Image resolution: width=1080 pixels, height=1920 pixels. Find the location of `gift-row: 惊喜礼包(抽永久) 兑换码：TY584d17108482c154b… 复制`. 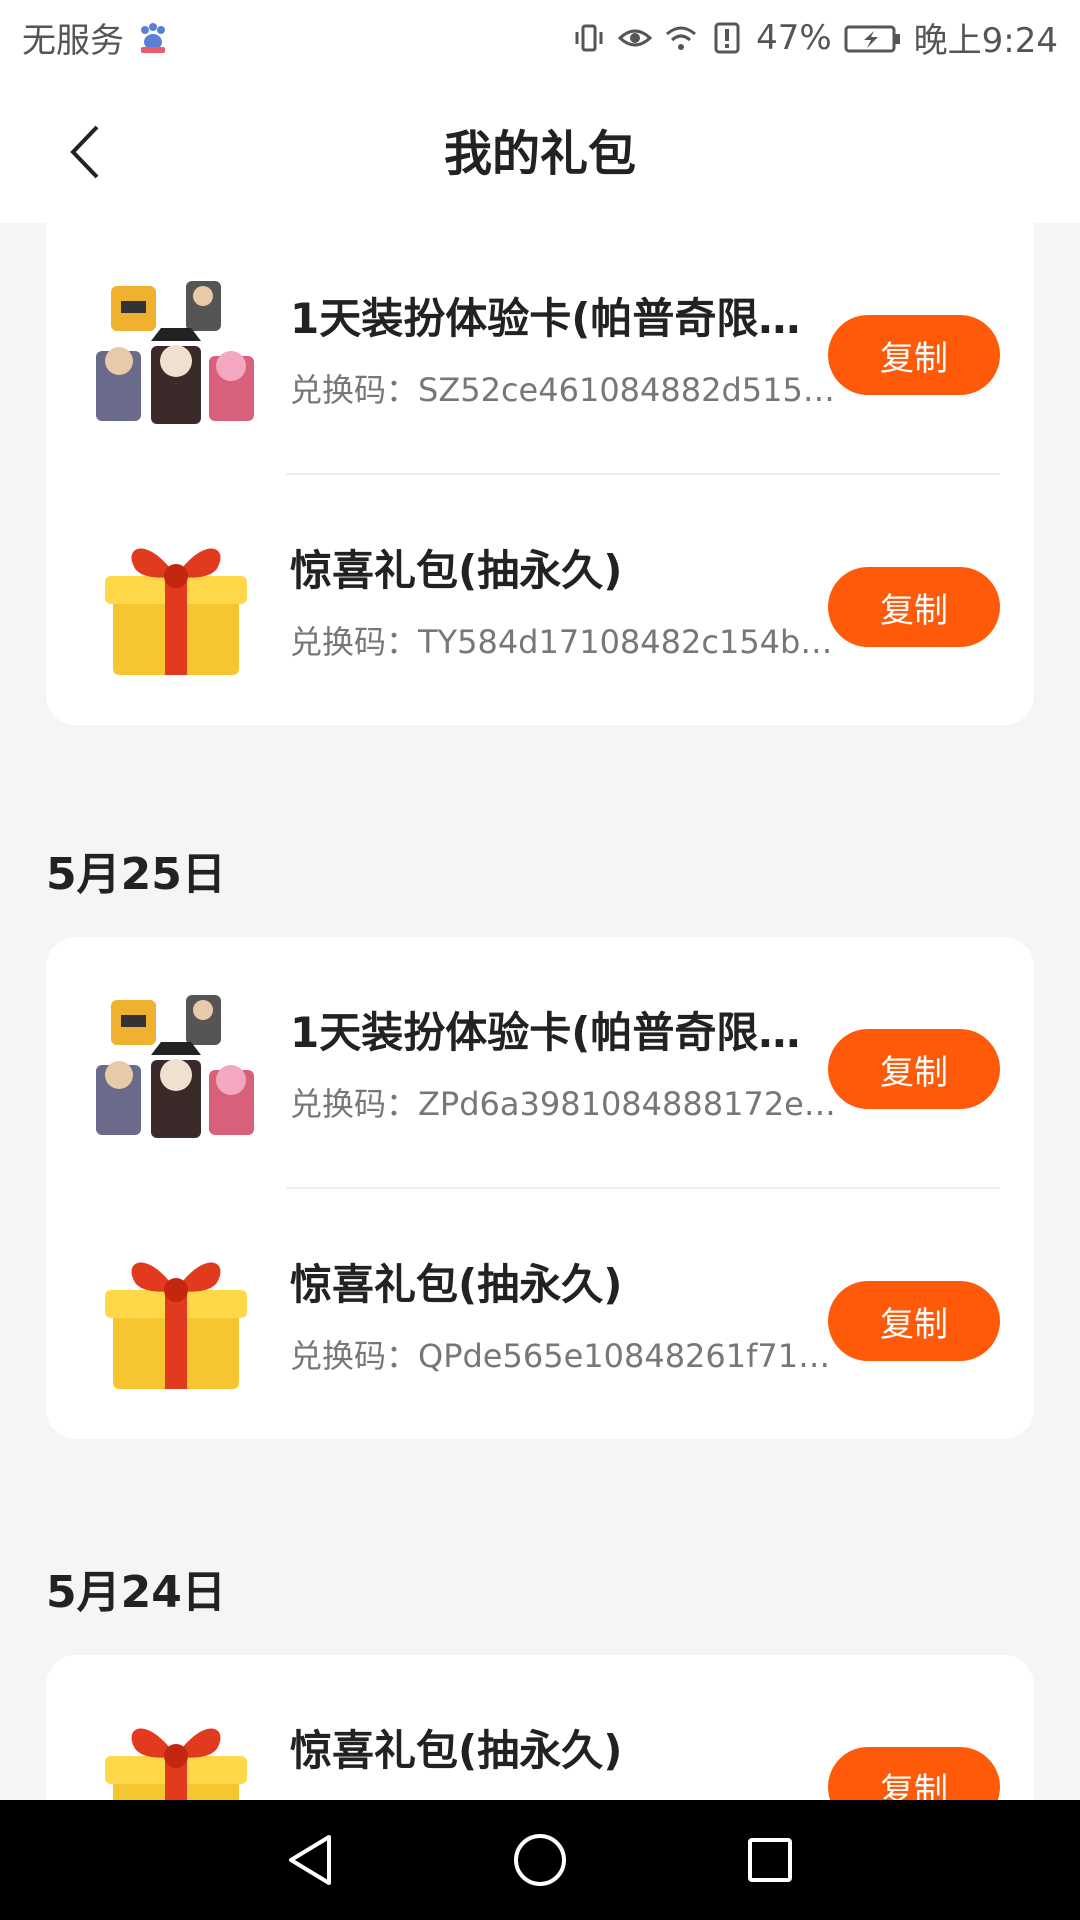

gift-row: 惊喜礼包(抽永久) 兑换码：TY584d17108482c154b… 复制 is located at coordinates (540, 600).